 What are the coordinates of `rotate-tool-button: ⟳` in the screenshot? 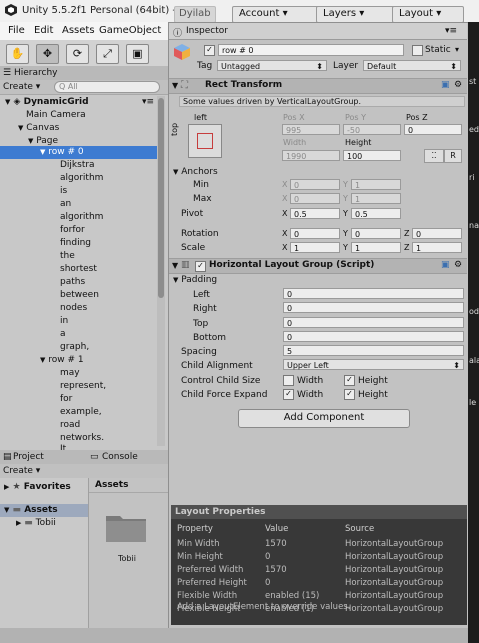 It's located at (77, 54).